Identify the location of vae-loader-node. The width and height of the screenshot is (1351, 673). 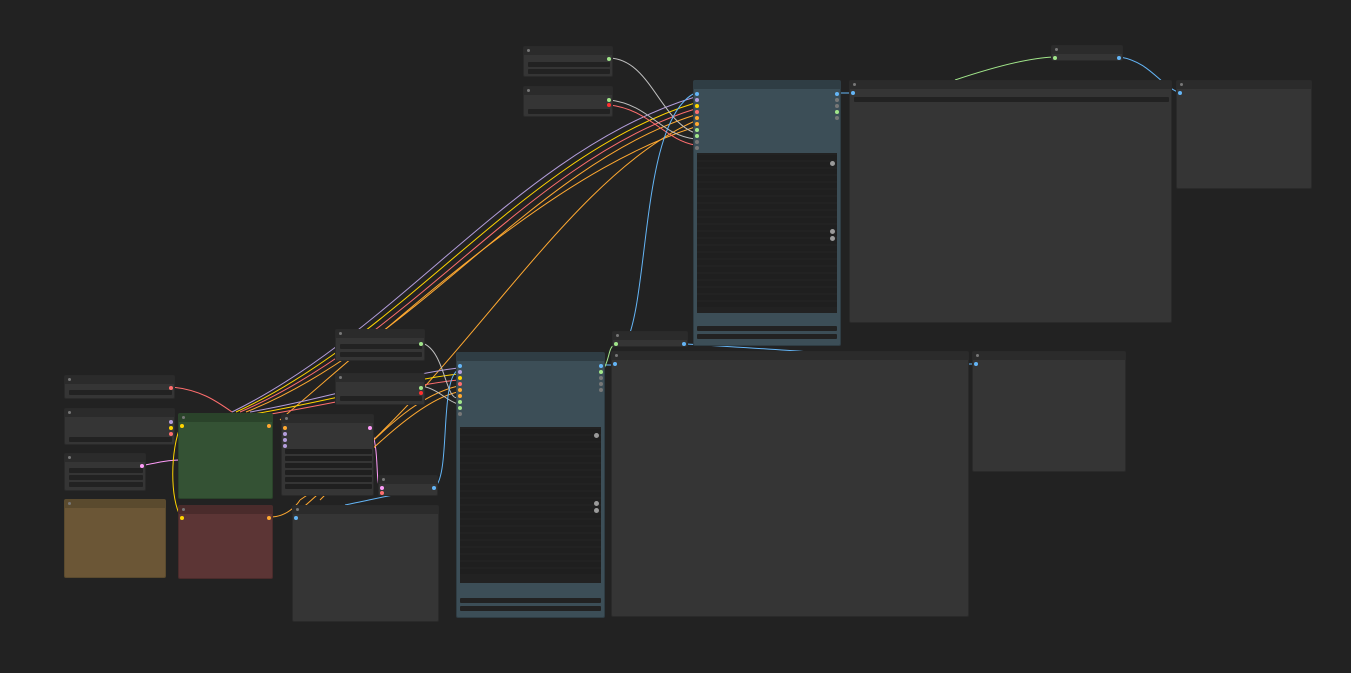
(119, 387).